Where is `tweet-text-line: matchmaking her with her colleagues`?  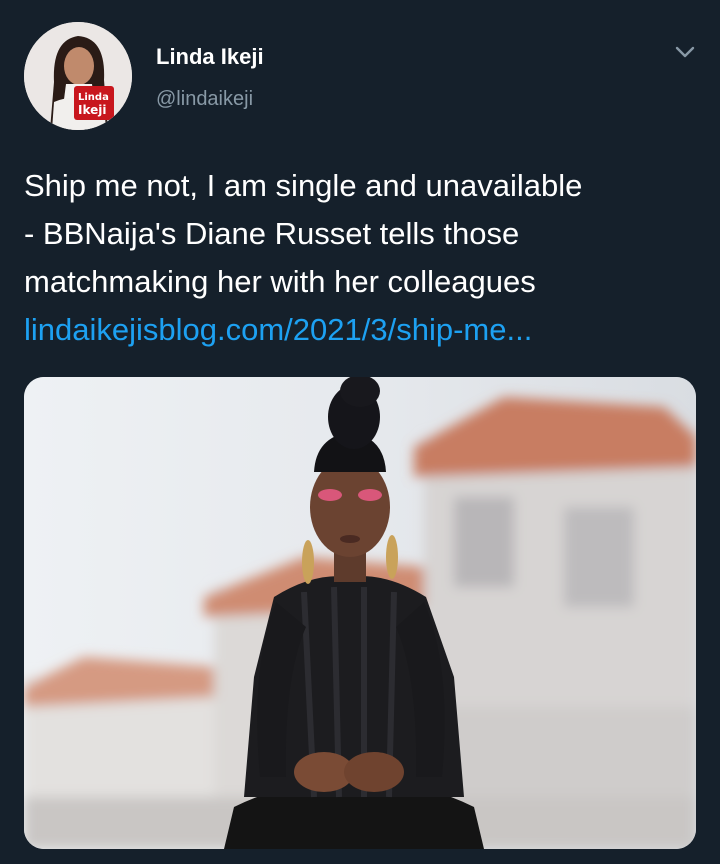 tweet-text-line: matchmaking her with her colleagues is located at coordinates (280, 281).